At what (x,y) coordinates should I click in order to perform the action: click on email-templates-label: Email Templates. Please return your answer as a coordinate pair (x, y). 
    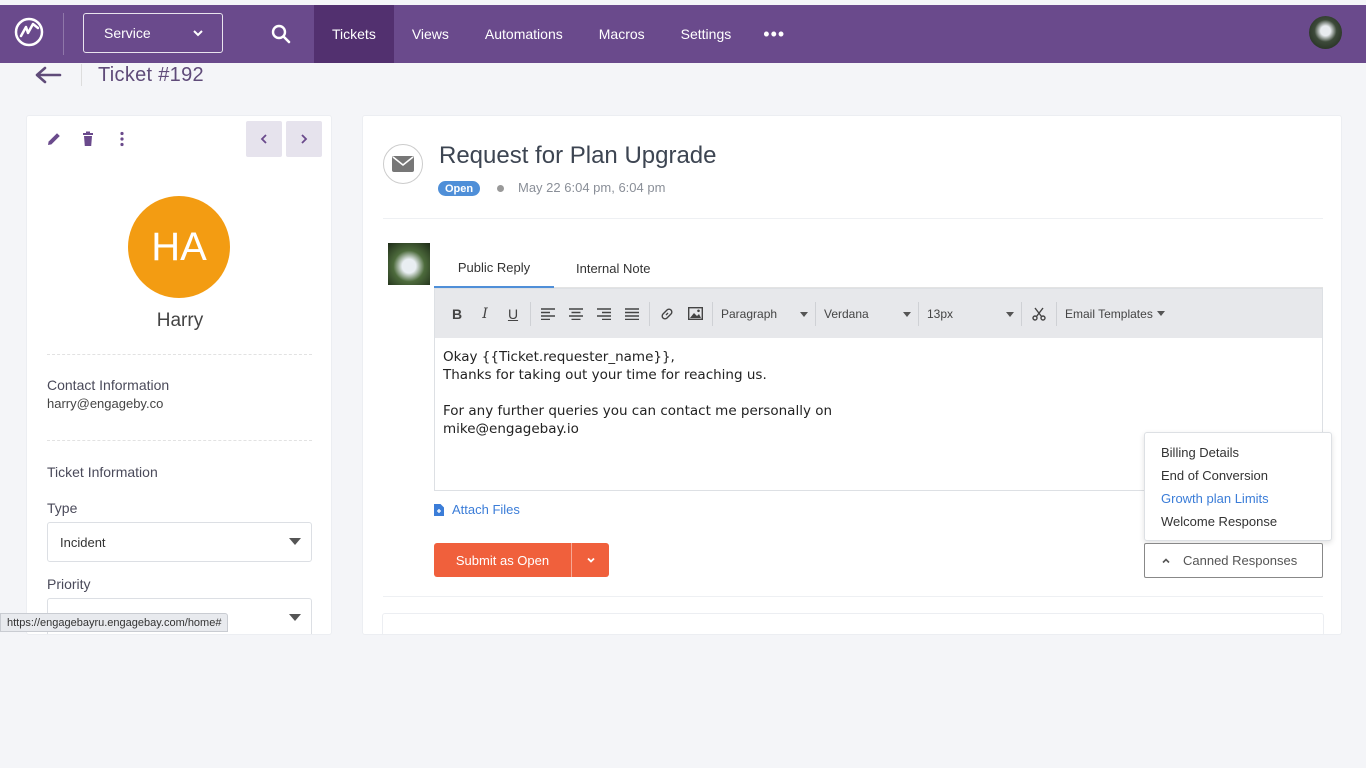
    Looking at the image, I should click on (1109, 313).